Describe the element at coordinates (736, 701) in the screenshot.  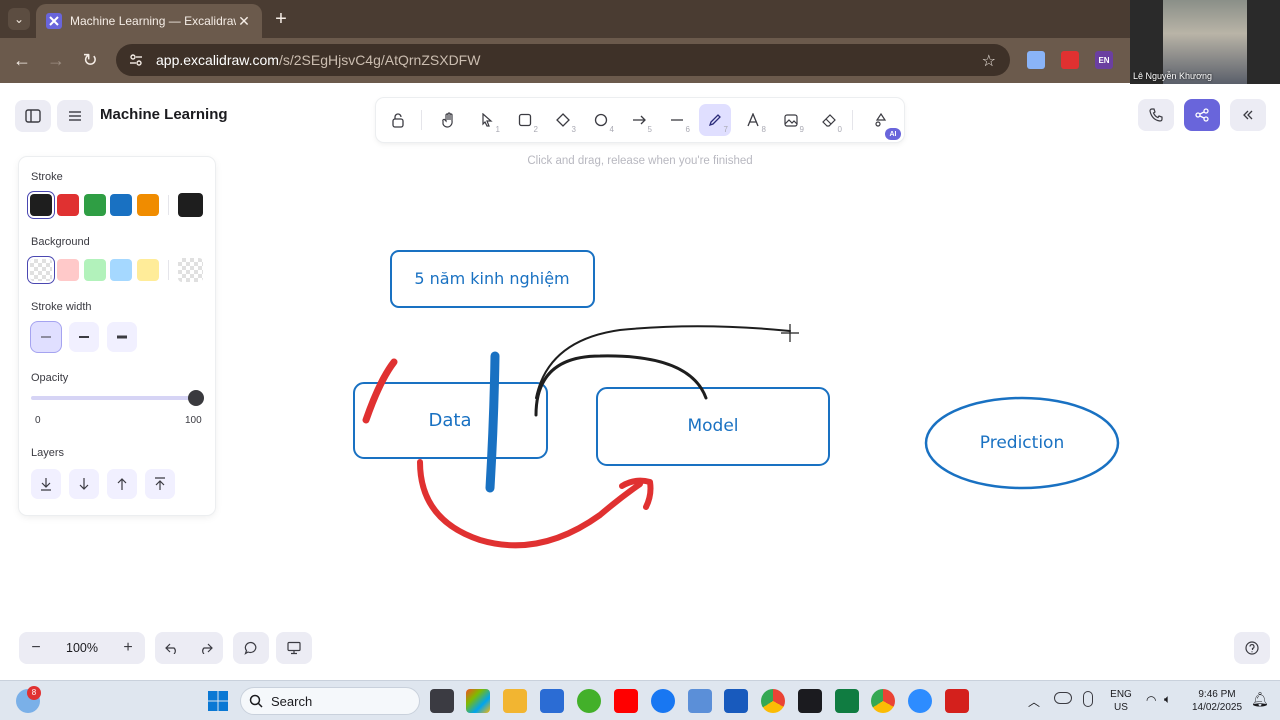
I see `word-icon` at that location.